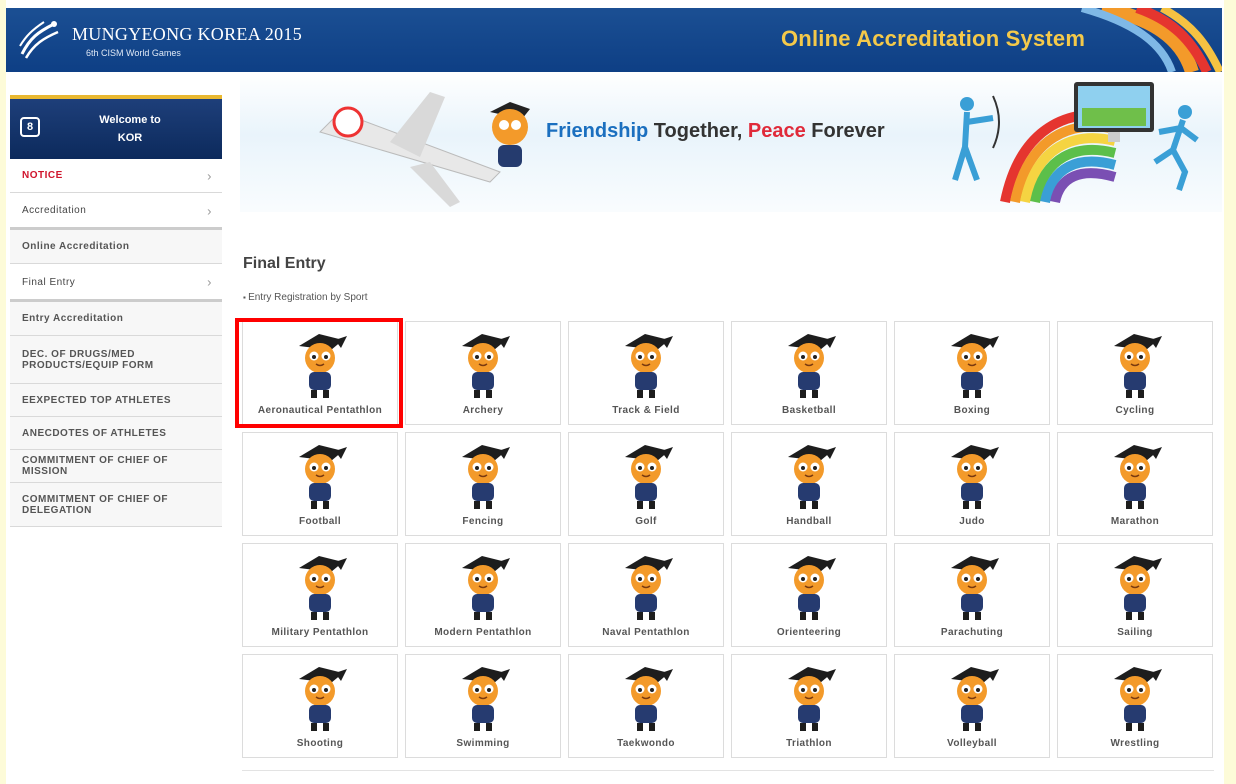 The width and height of the screenshot is (1236, 784). Describe the element at coordinates (972, 595) in the screenshot. I see `sport-tile: Parachuting` at that location.